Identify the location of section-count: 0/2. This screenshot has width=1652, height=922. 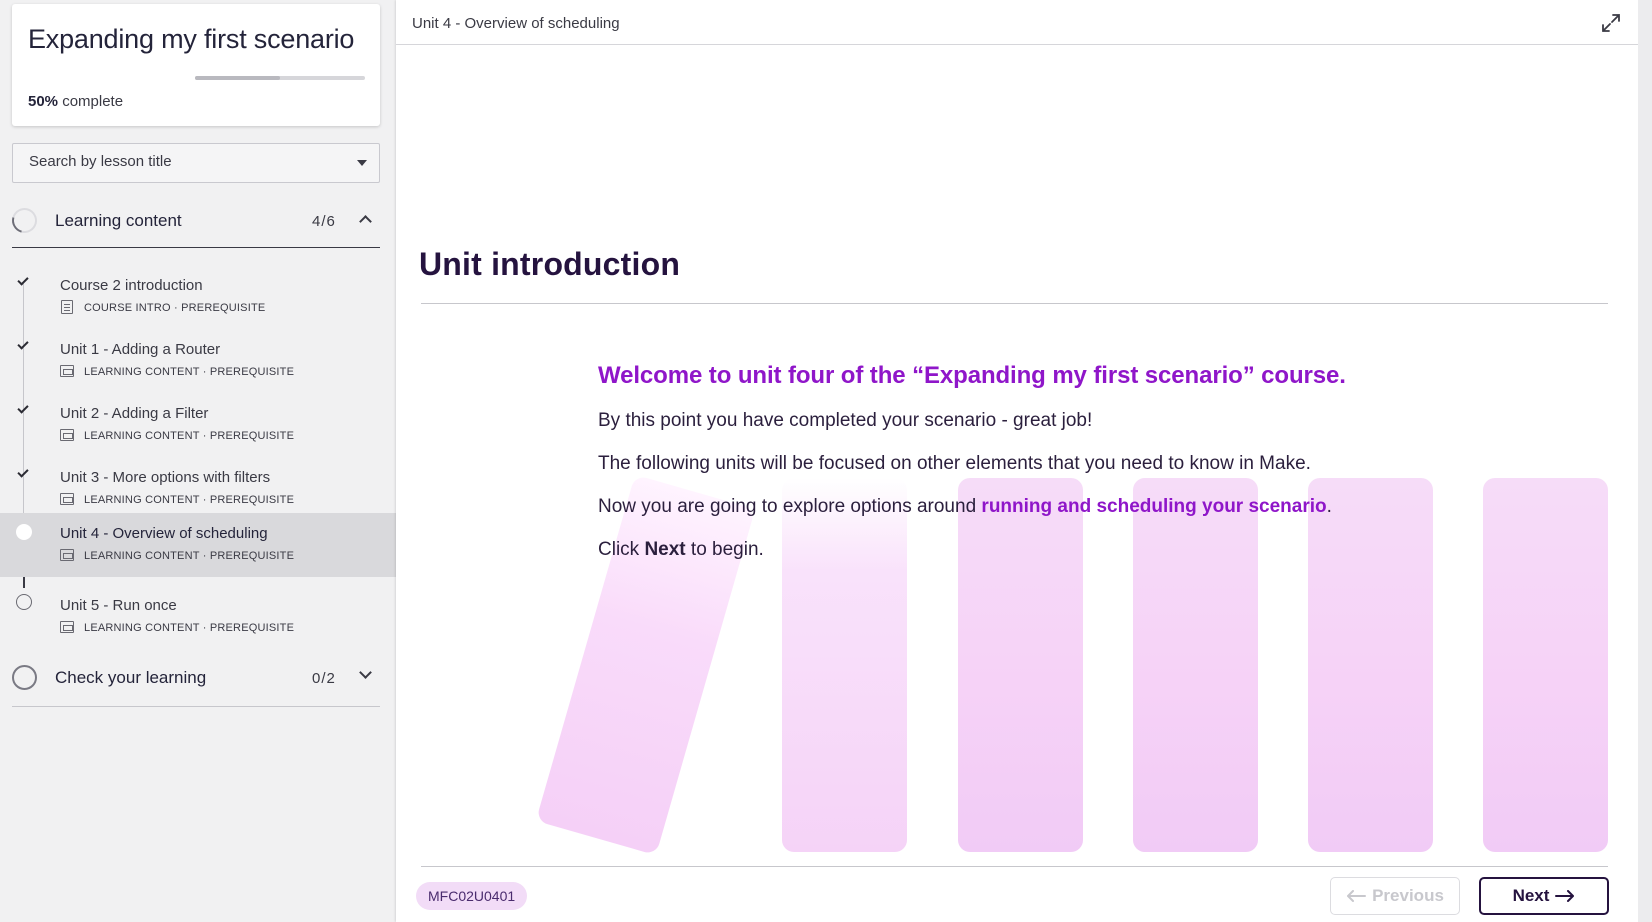
(324, 678).